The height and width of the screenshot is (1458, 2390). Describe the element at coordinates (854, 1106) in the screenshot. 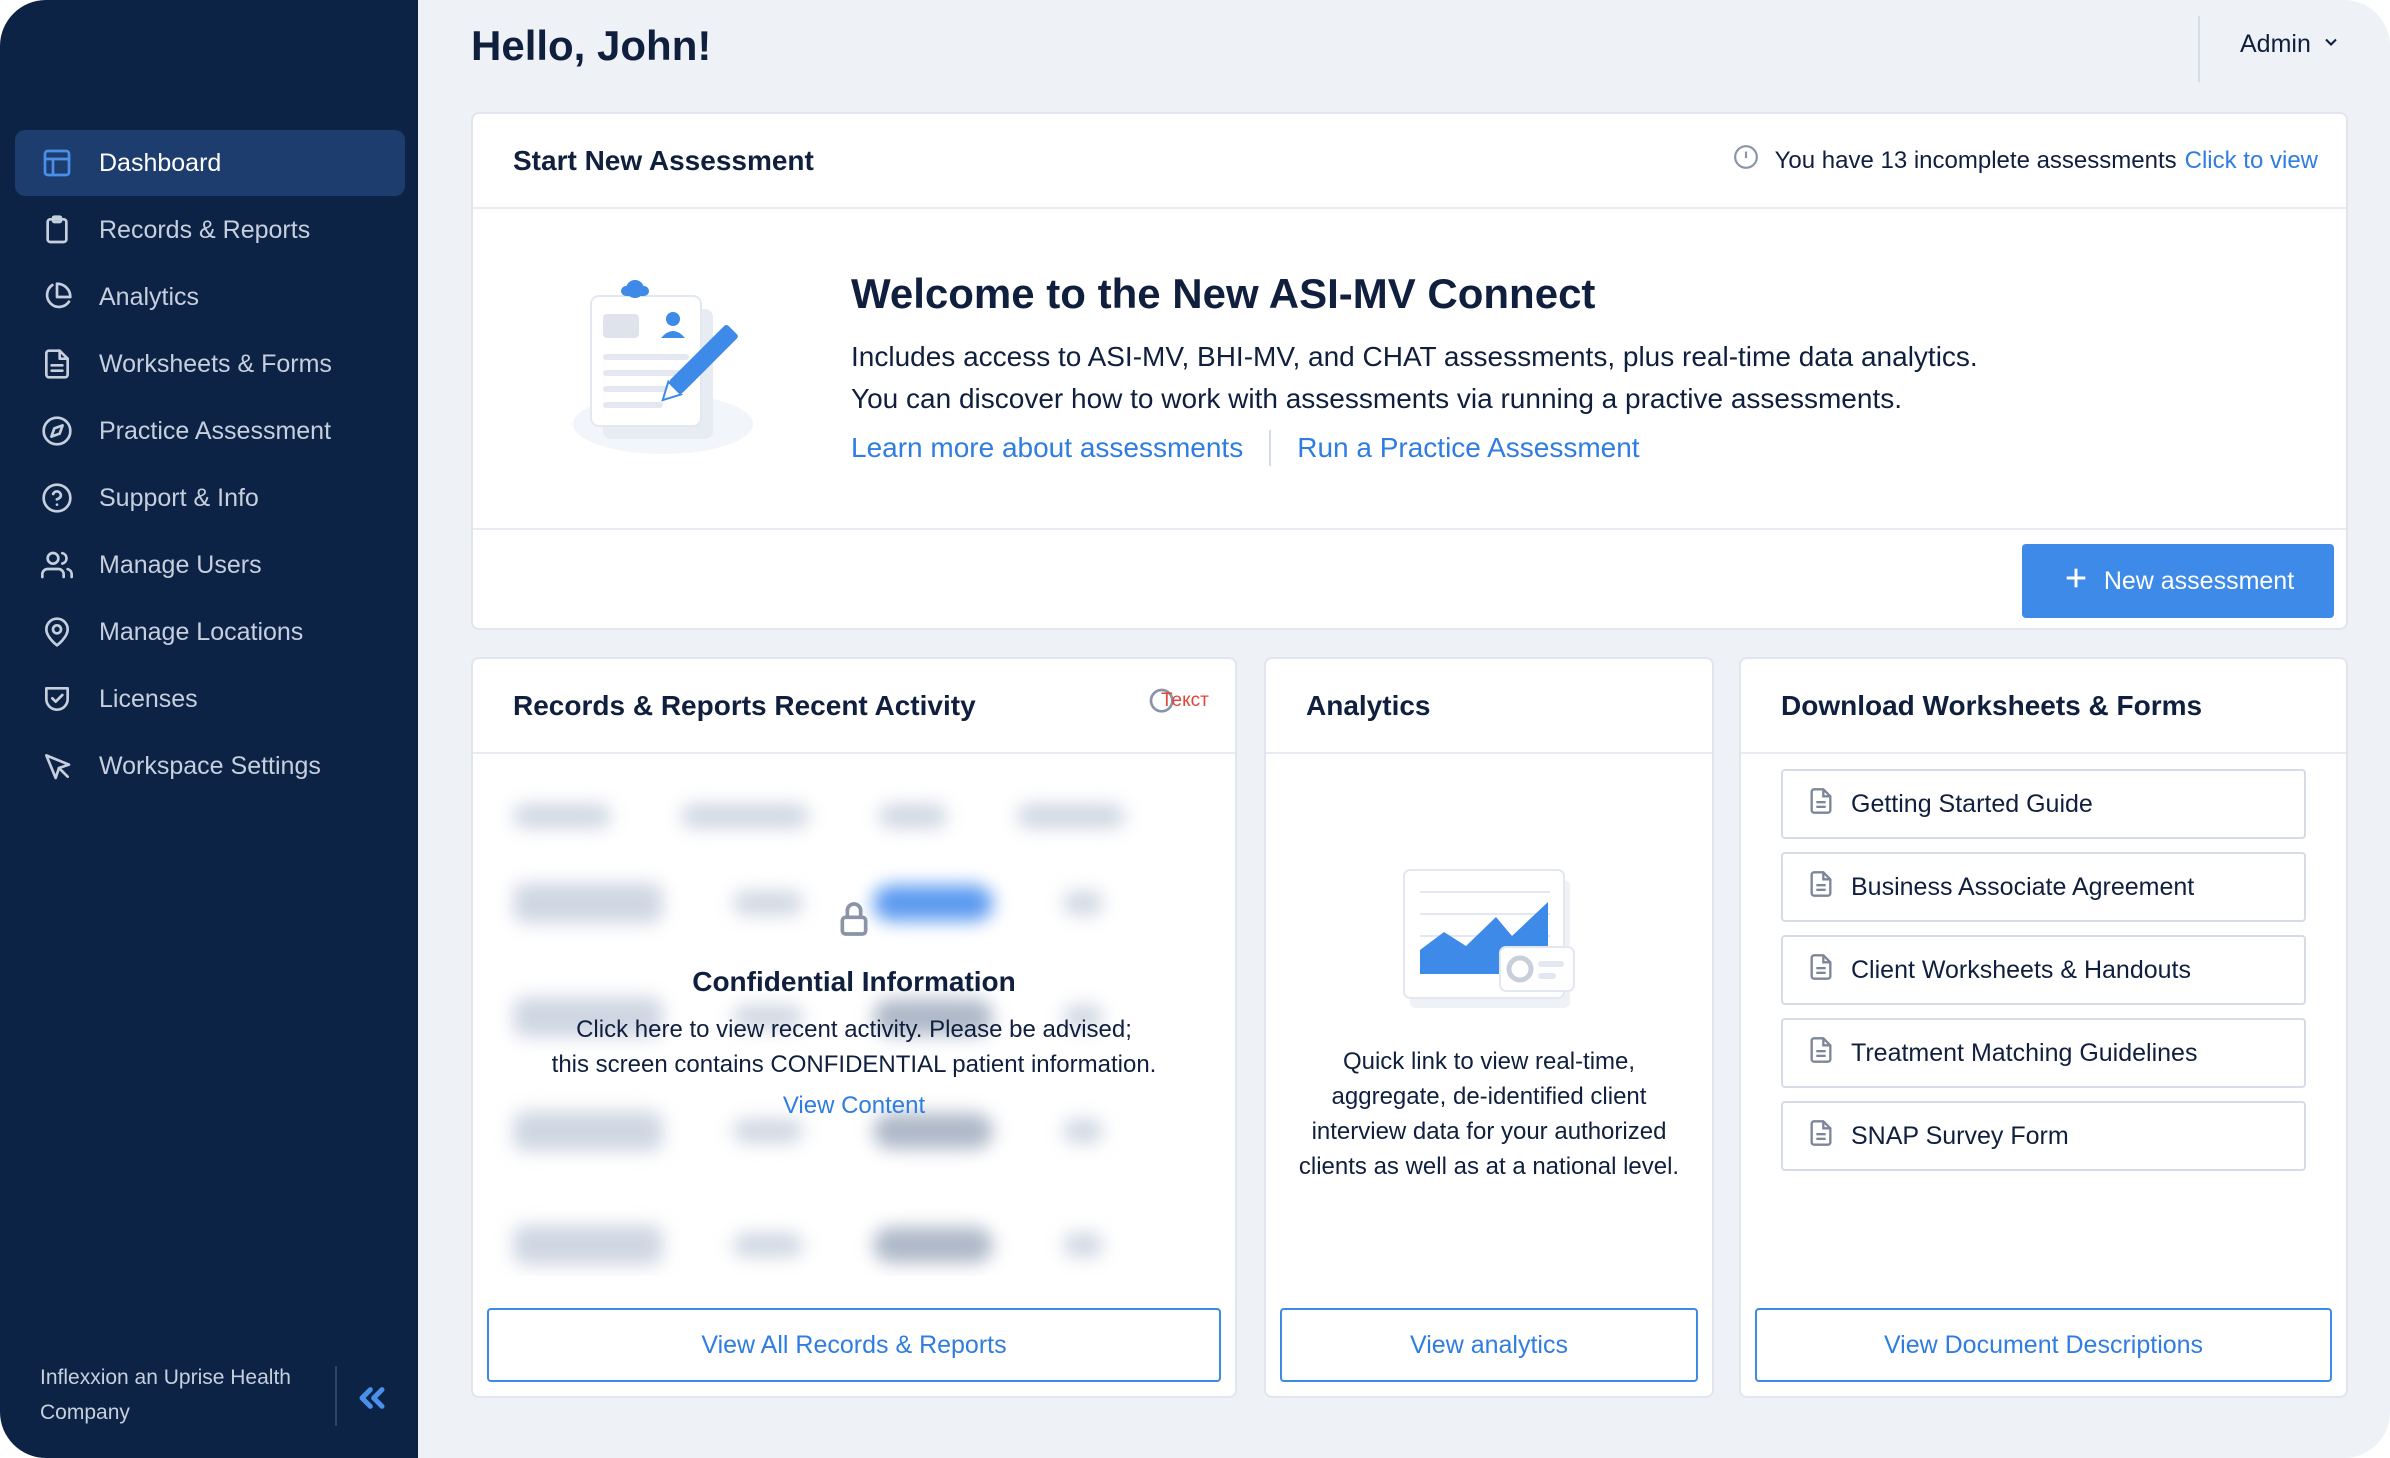

I see `view-content-link: View Content` at that location.